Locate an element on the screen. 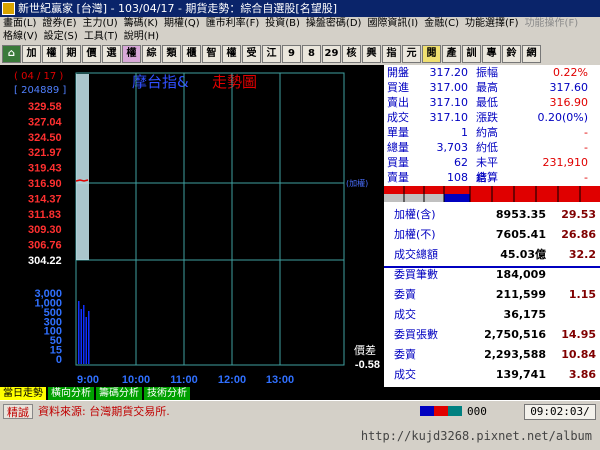 This screenshot has height=450, width=600. broker-label: 精誠 is located at coordinates (18, 411).